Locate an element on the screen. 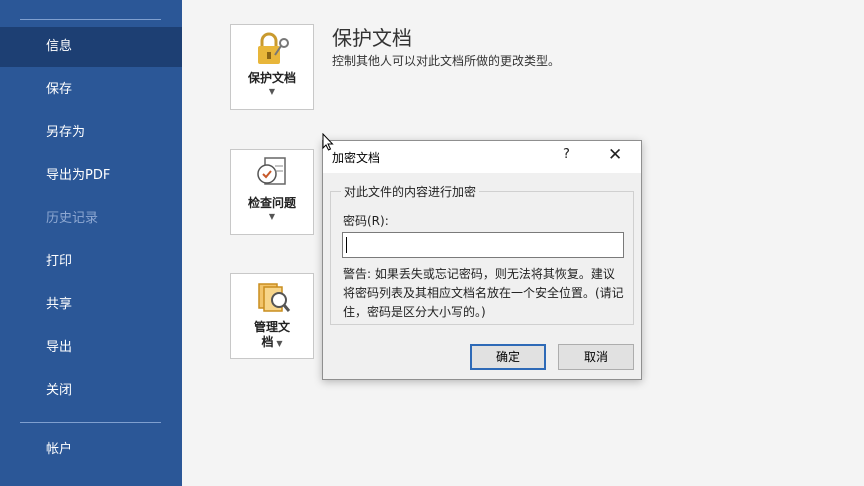 This screenshot has height=486, width=864. ok-button: 确定 is located at coordinates (508, 357).